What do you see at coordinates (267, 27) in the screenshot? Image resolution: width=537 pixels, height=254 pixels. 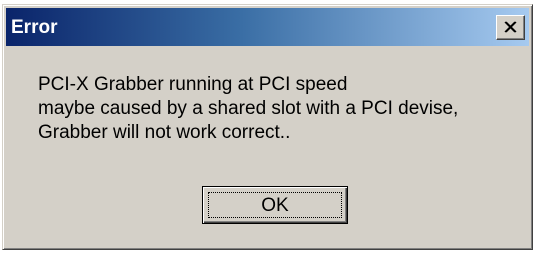 I see `title-bar: Error` at bounding box center [267, 27].